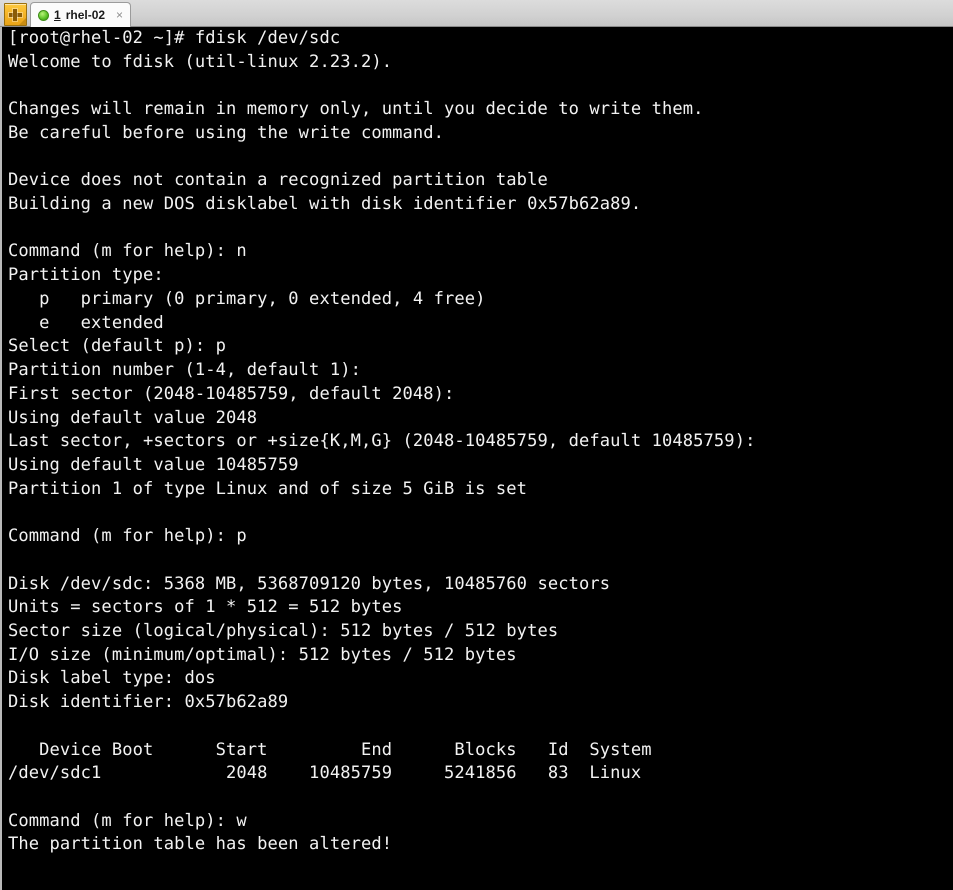  I want to click on terminal-line: Command (m for help): p, so click(127, 536).